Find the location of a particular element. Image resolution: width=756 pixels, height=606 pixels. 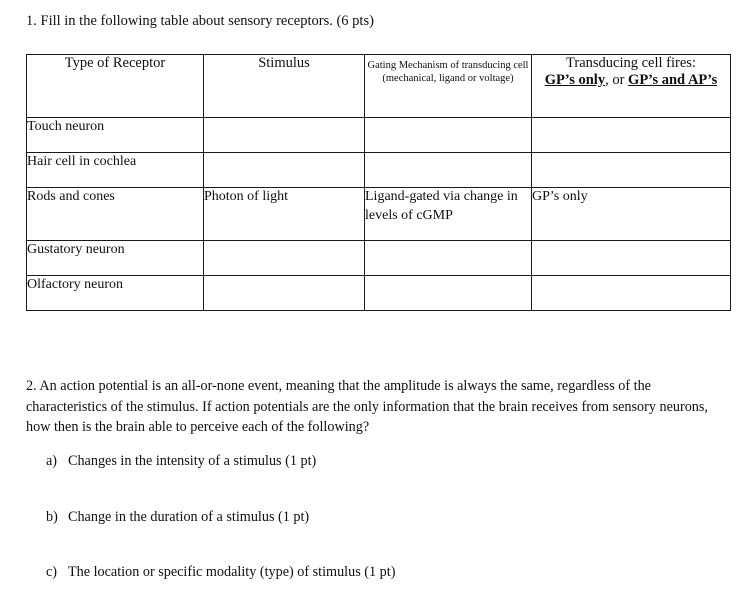

transducing-header-conjunction: , or is located at coordinates (617, 80).